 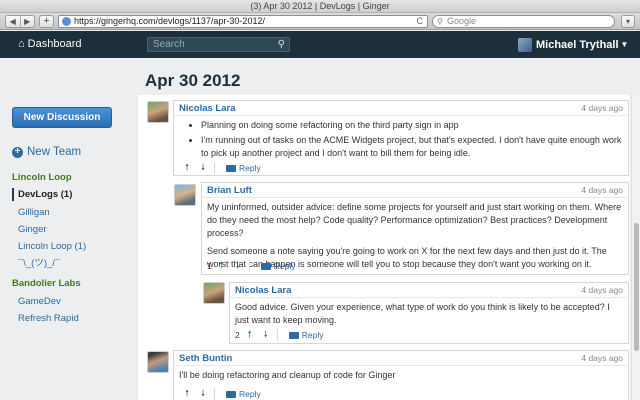 I want to click on browser-titlebar: (3) Apr 30 2012 | DevLogs | Ginger, so click(x=320, y=6).